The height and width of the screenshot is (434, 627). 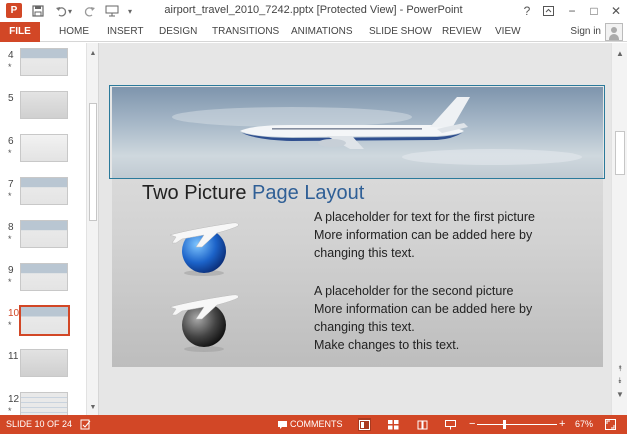 I want to click on ribbon-display-options-icon, so click(x=548, y=11).